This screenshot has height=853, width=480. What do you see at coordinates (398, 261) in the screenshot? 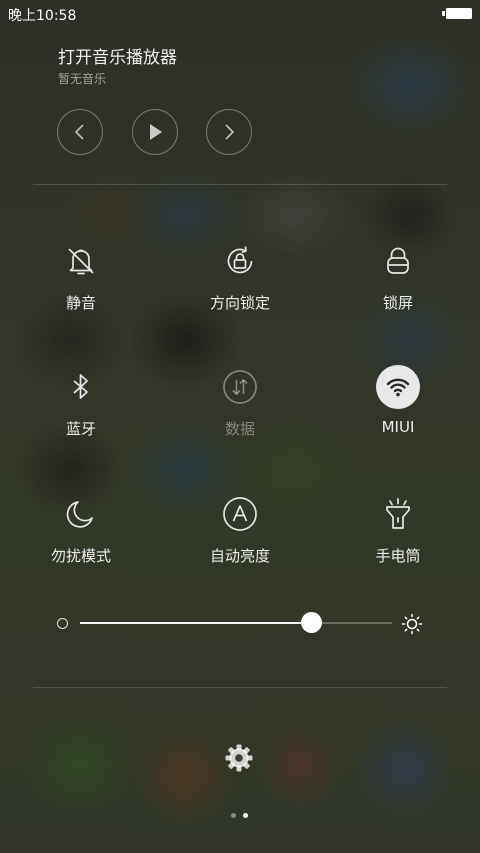
I see `lock-icon` at bounding box center [398, 261].